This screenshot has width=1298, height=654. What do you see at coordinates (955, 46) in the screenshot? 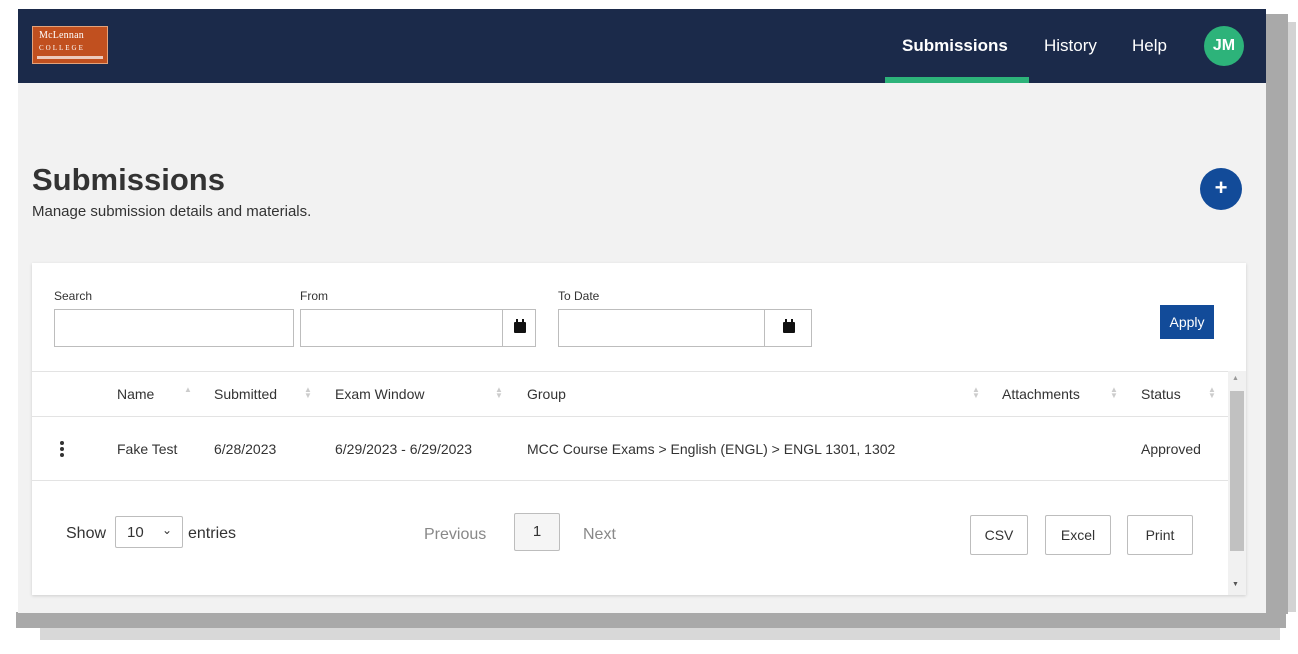
I see `nav-submissions: Submissions` at bounding box center [955, 46].